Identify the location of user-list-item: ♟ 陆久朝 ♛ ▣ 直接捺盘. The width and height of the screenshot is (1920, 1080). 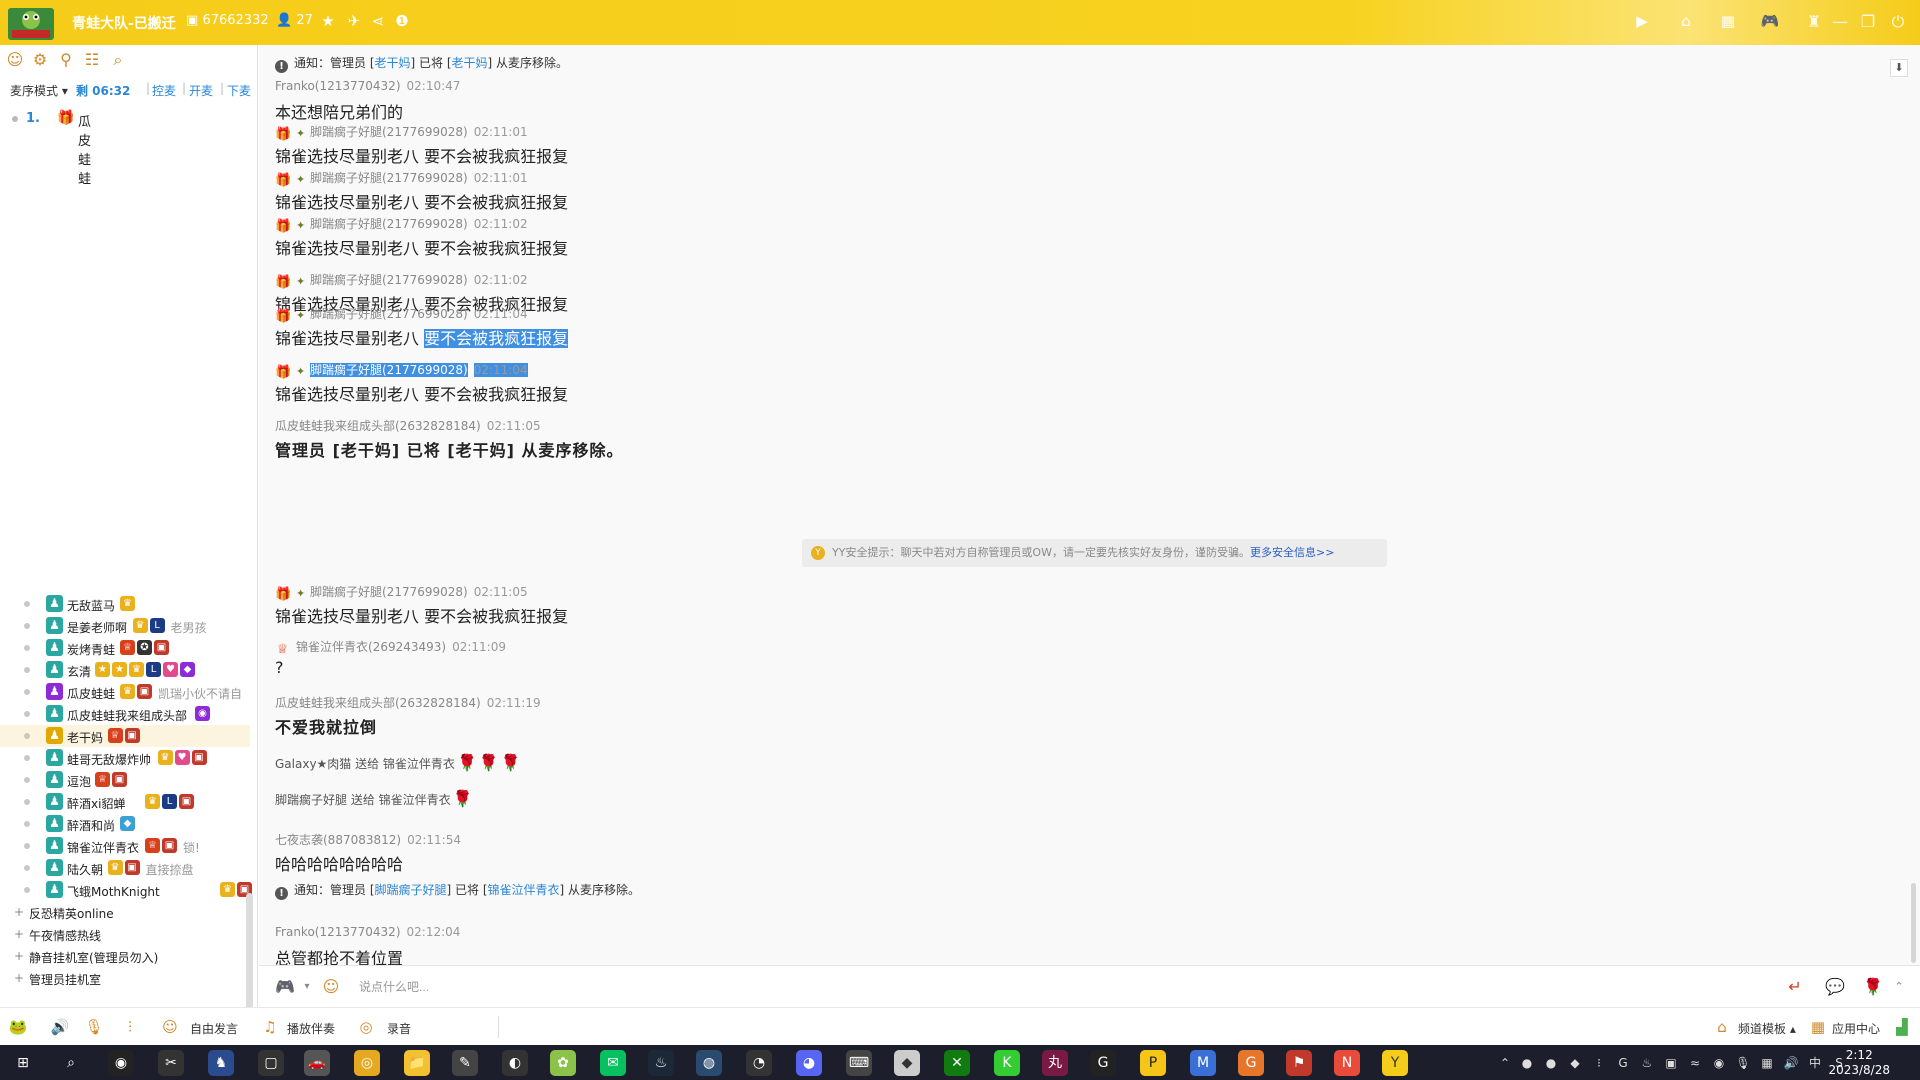
(125, 868).